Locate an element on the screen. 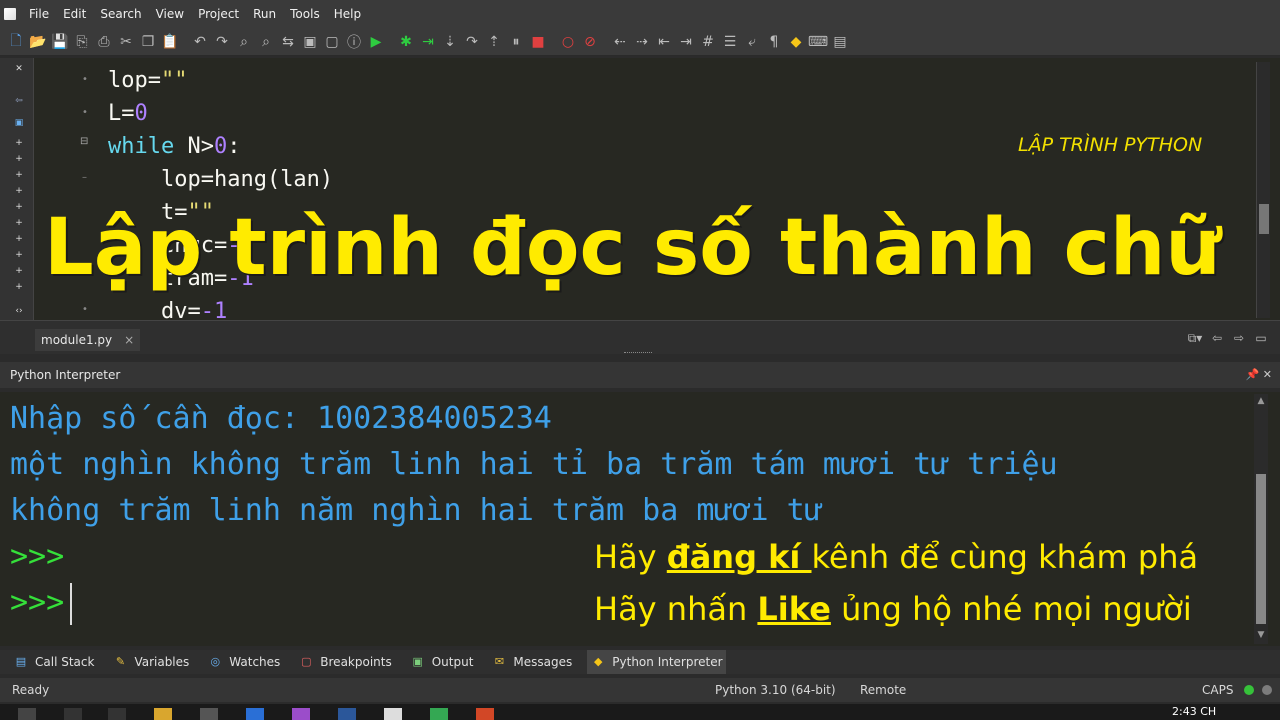  scroll-up-icon: ▲ is located at coordinates (1261, 402).